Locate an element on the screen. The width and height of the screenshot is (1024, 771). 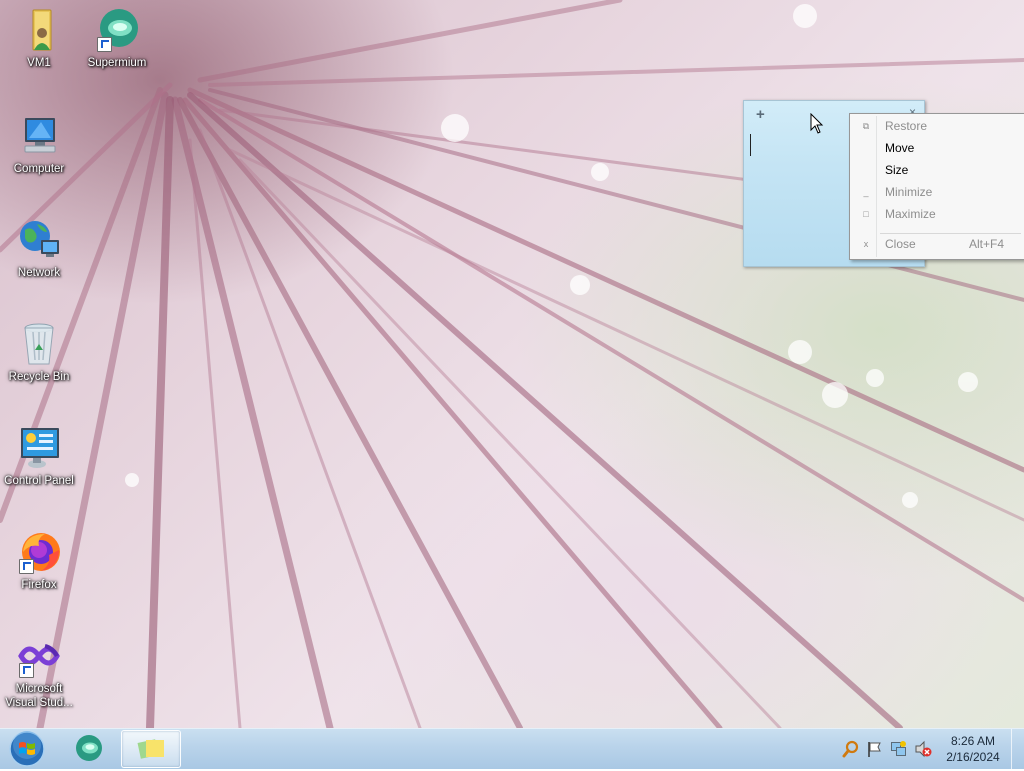
system-clock: 8:26 AM 2/16/2024 is located at coordinates (973, 749).